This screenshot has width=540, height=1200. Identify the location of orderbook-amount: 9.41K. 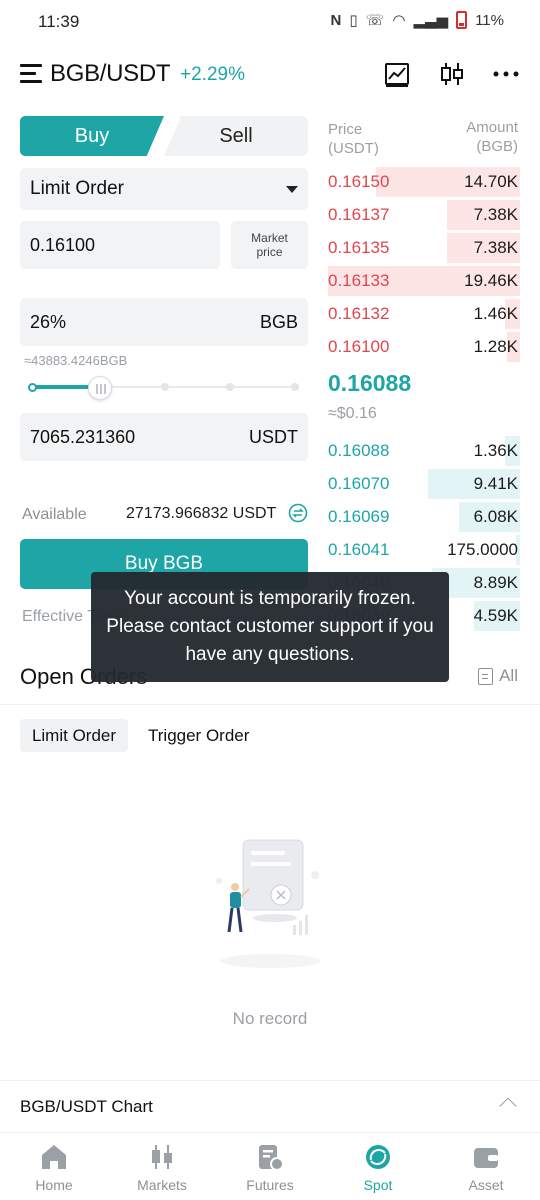
(495, 483).